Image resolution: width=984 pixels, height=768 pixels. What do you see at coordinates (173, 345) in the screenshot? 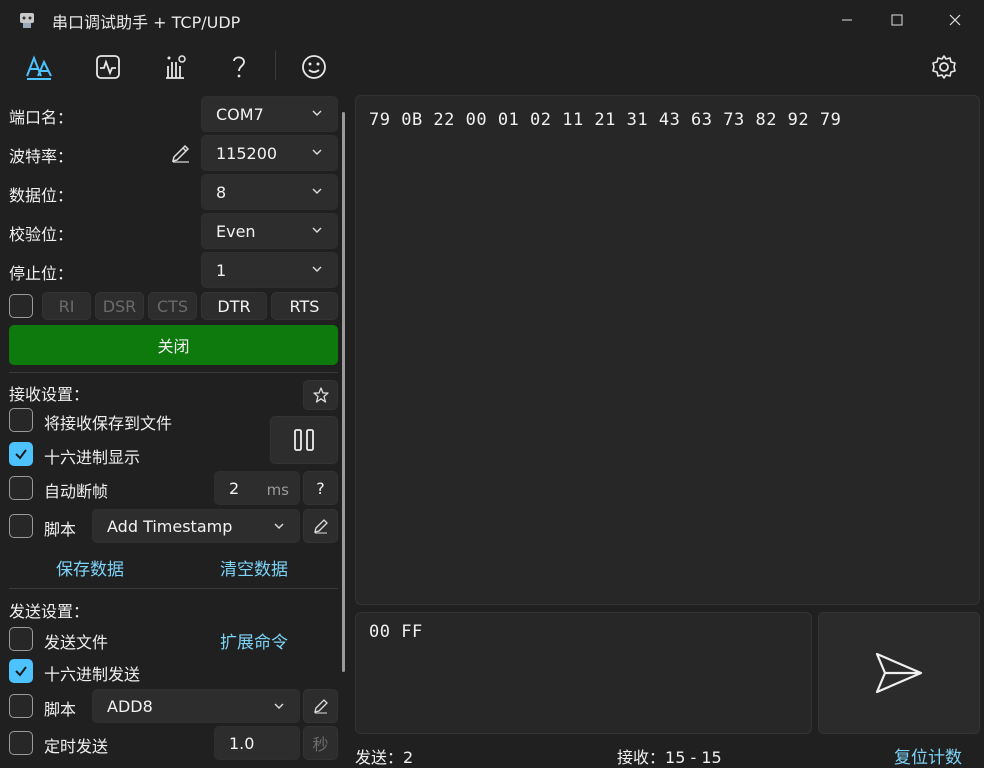
I see `close-port-button: 关闭` at bounding box center [173, 345].